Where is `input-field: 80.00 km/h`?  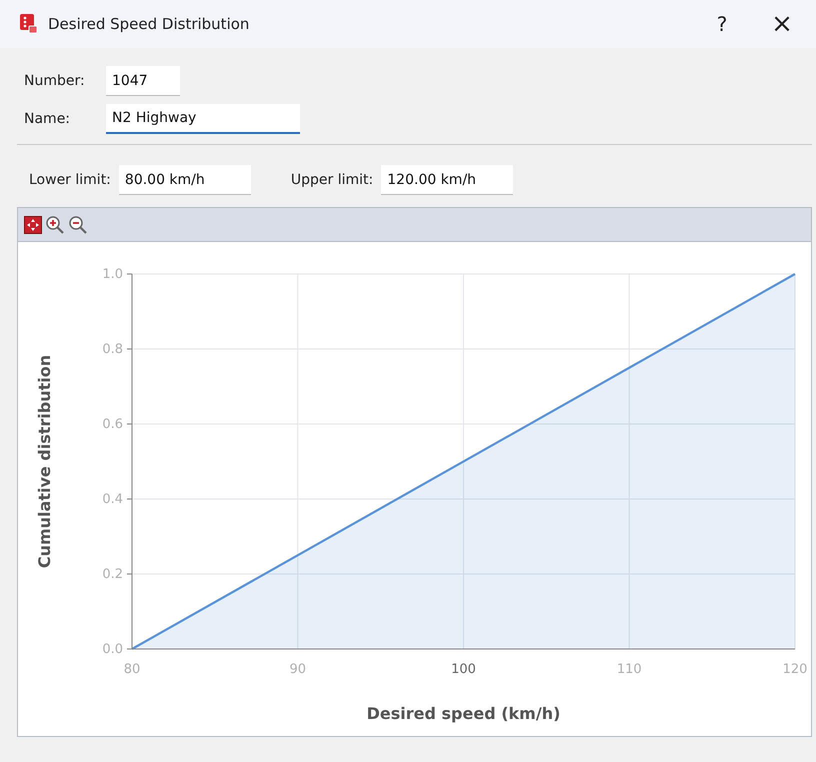 input-field: 80.00 km/h is located at coordinates (184, 180).